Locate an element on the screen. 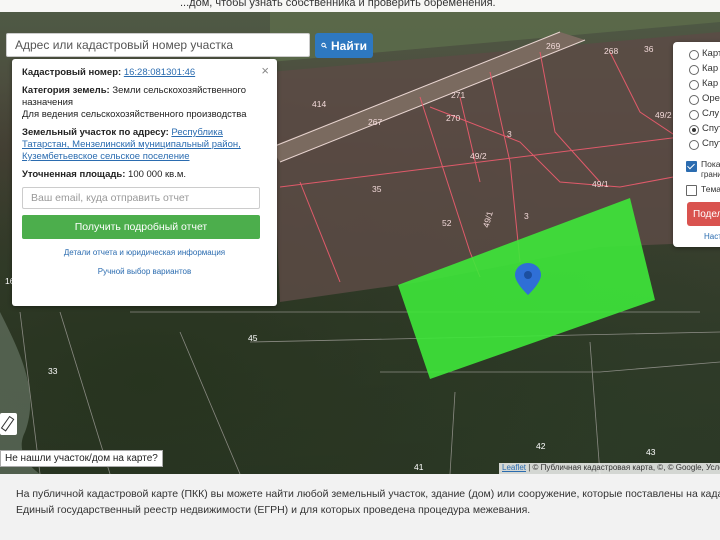 Image resolution: width=720 pixels, height=540 pixels. cadastral-row: Кадастровый номер: 16:28:081301:46 is located at coordinates (144, 73).